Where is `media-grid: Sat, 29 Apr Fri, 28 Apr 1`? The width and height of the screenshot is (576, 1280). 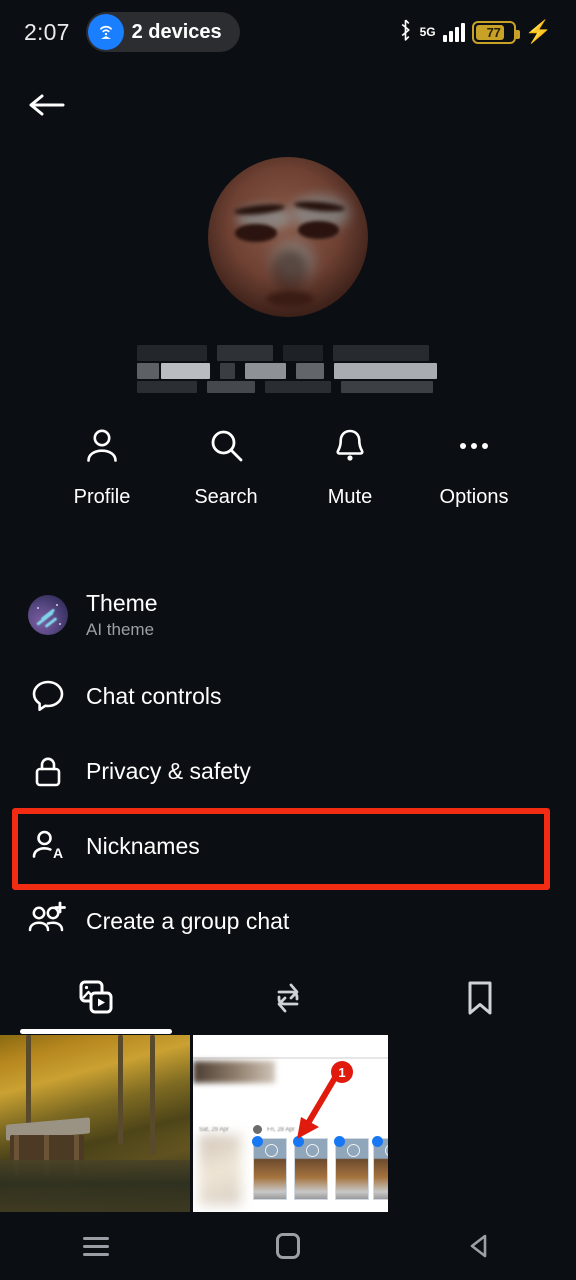 media-grid: Sat, 29 Apr Fri, 28 Apr 1 is located at coordinates (288, 1123).